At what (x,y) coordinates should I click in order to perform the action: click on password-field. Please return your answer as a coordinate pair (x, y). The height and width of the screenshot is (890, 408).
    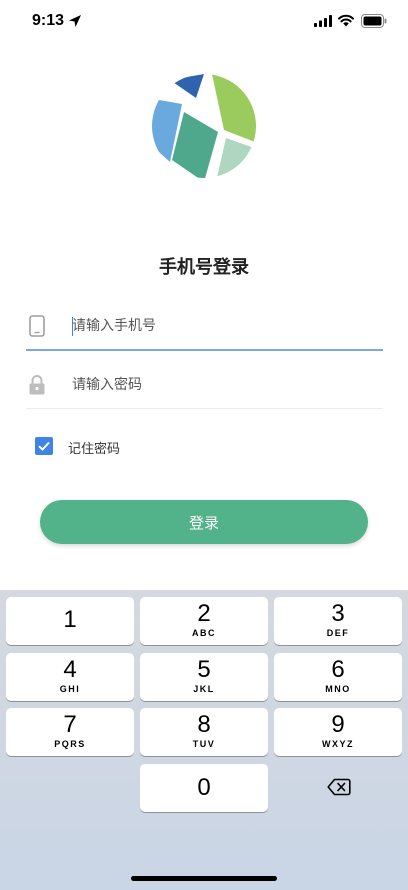
    Looking at the image, I should click on (204, 385).